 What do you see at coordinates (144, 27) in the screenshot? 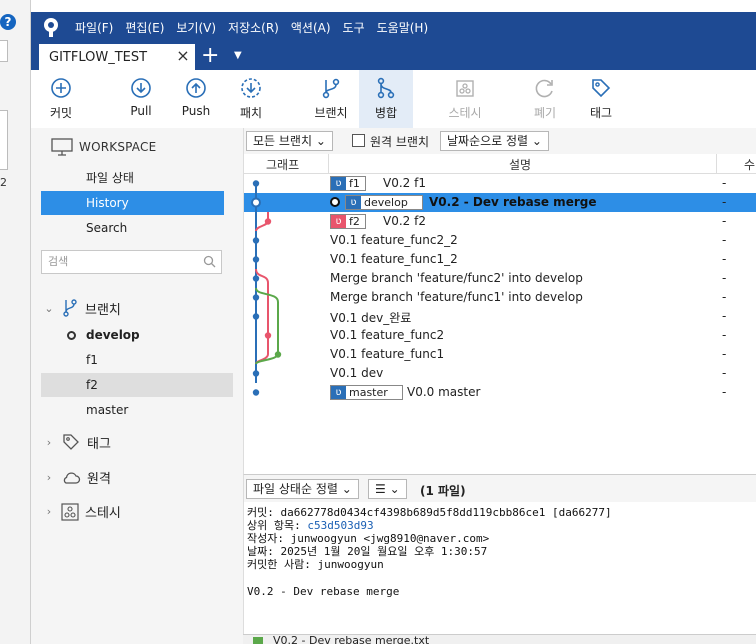
I see `menu-edit: 편집(E)` at bounding box center [144, 27].